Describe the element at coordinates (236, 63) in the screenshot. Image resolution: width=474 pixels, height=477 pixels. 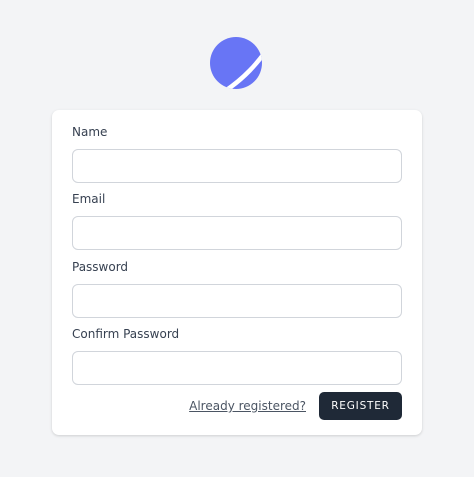
I see `crescent-planet-logo-icon` at that location.